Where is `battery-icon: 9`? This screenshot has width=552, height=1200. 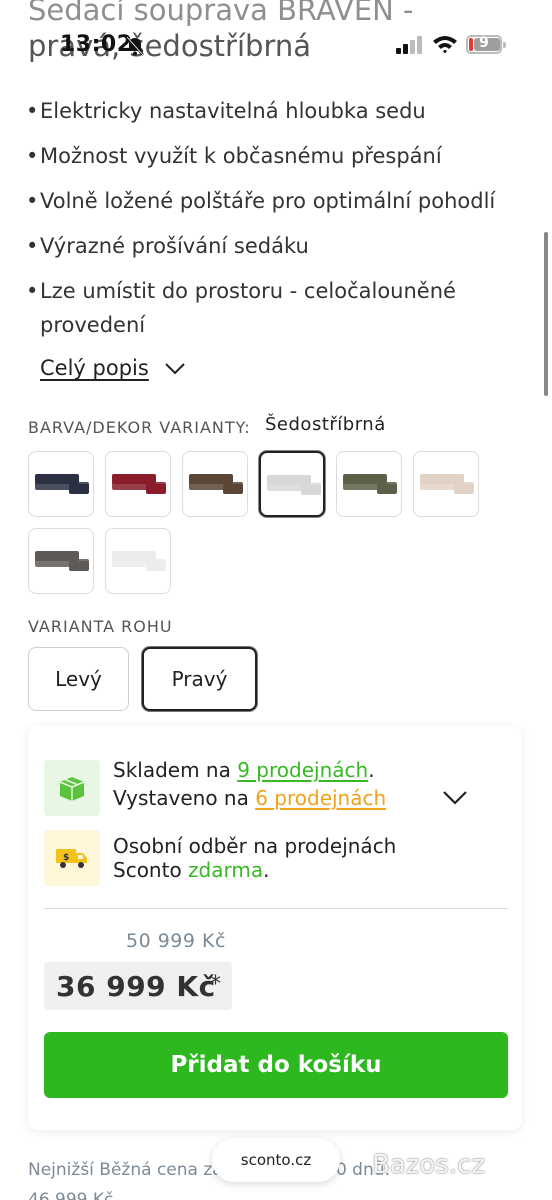
battery-icon: 9 is located at coordinates (486, 44).